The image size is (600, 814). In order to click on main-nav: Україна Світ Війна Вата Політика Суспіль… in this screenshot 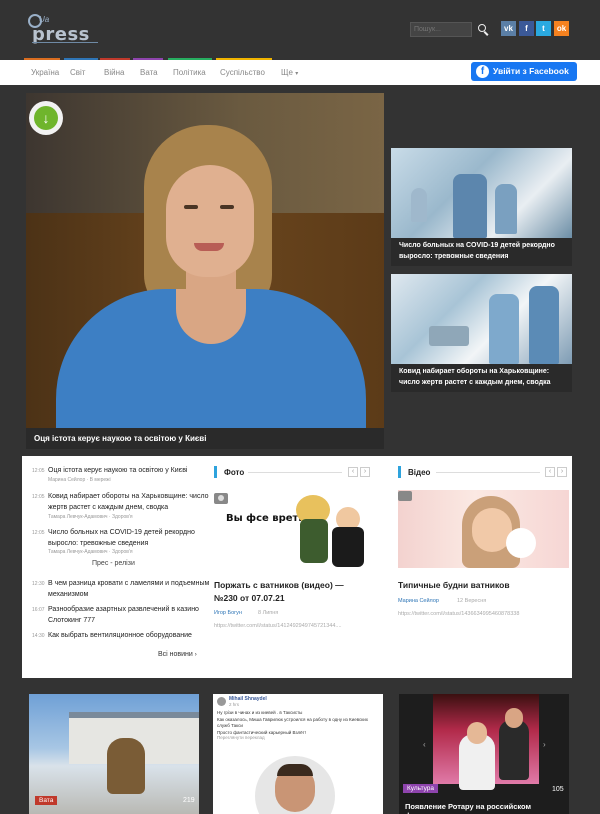, I will do `click(300, 71)`.